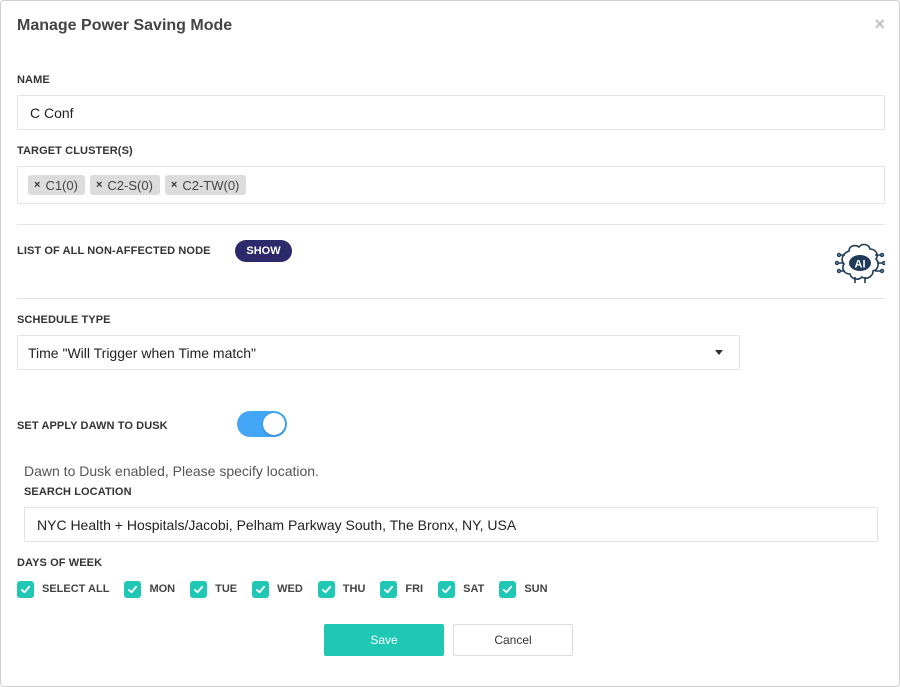  I want to click on ai-brain-icon: AI, so click(860, 263).